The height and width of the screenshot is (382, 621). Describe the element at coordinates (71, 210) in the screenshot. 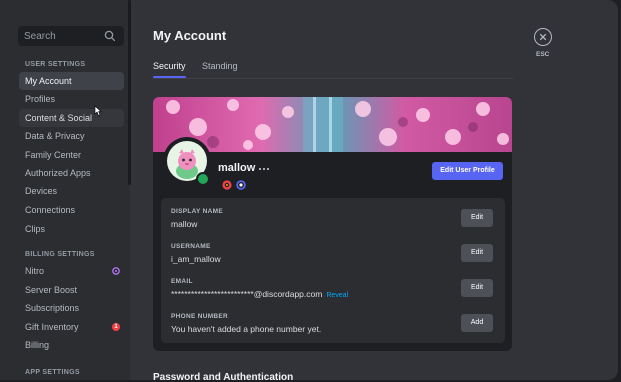

I see `sidebar-item-connections: Connections` at that location.